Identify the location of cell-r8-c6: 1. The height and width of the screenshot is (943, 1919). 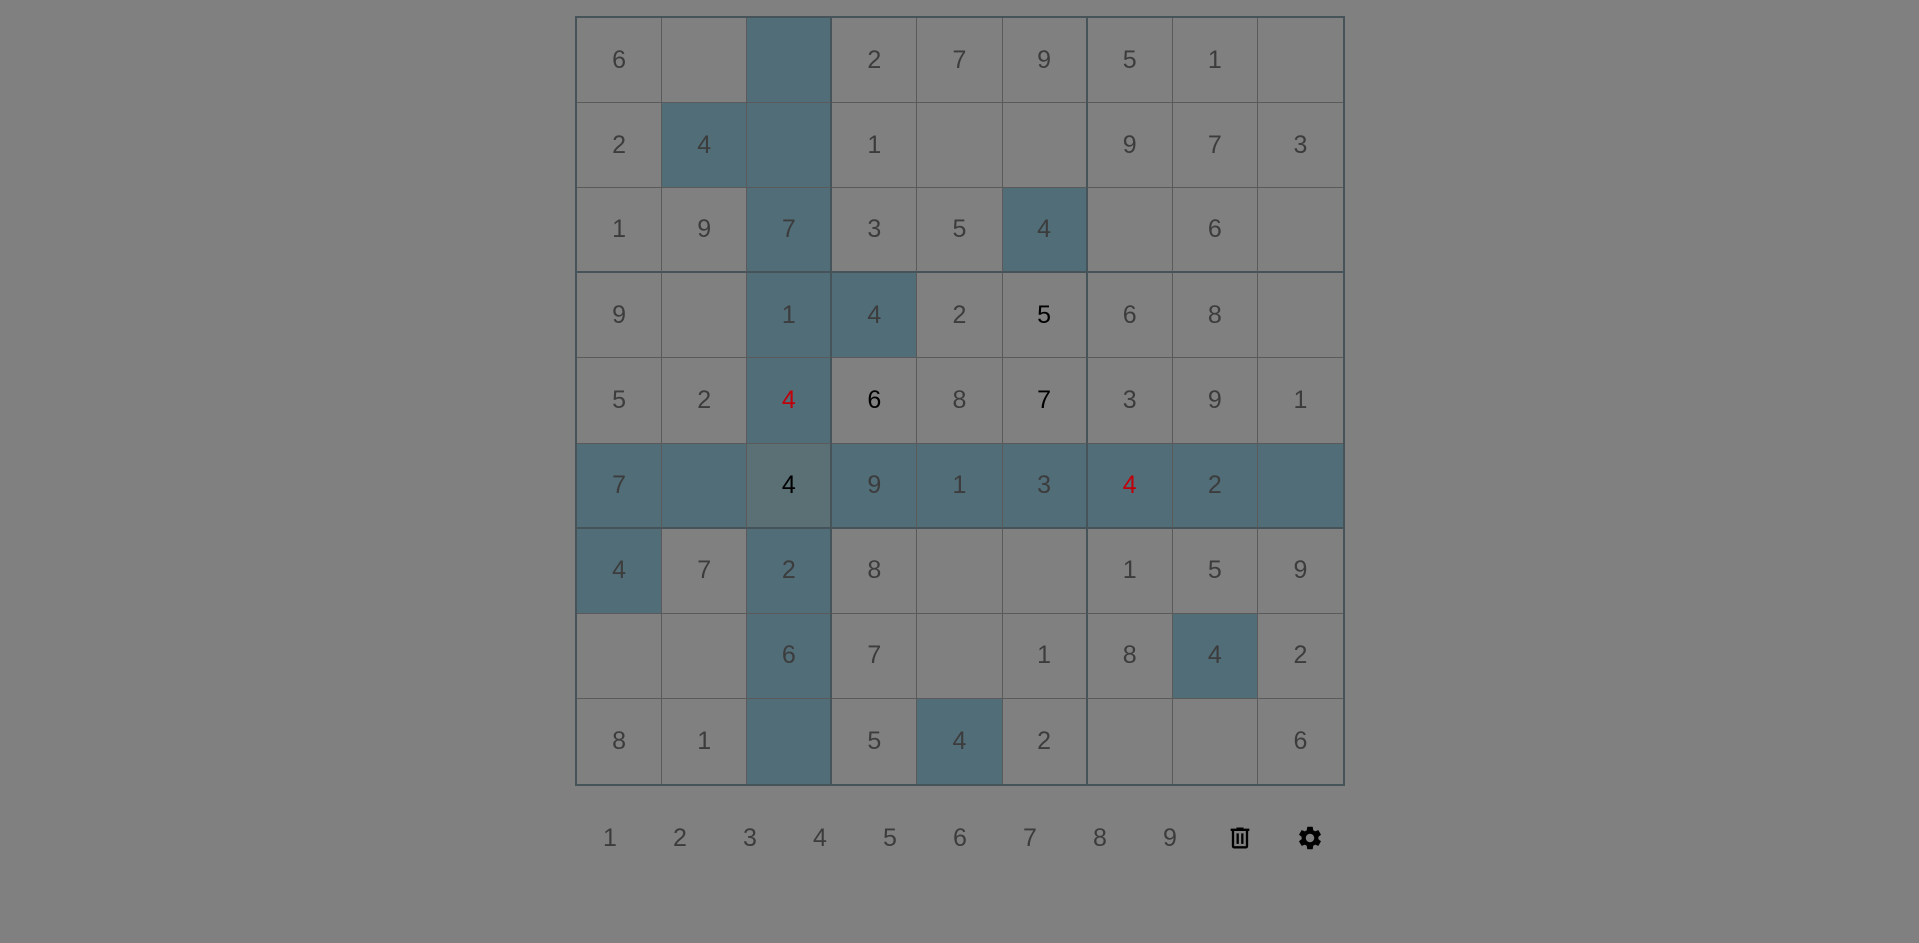
(1045, 656).